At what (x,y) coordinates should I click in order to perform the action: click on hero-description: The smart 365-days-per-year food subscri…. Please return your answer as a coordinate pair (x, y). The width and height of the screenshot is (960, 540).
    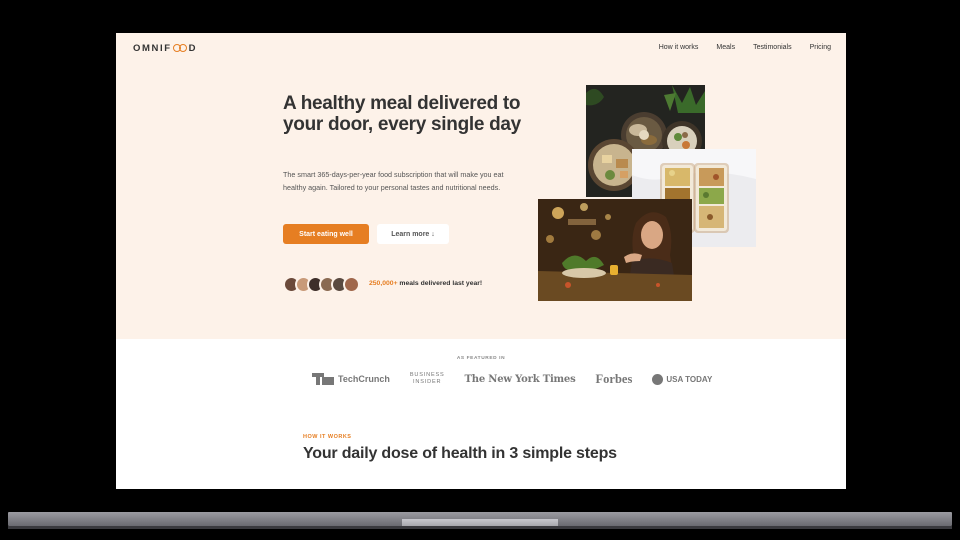
    Looking at the image, I should click on (393, 181).